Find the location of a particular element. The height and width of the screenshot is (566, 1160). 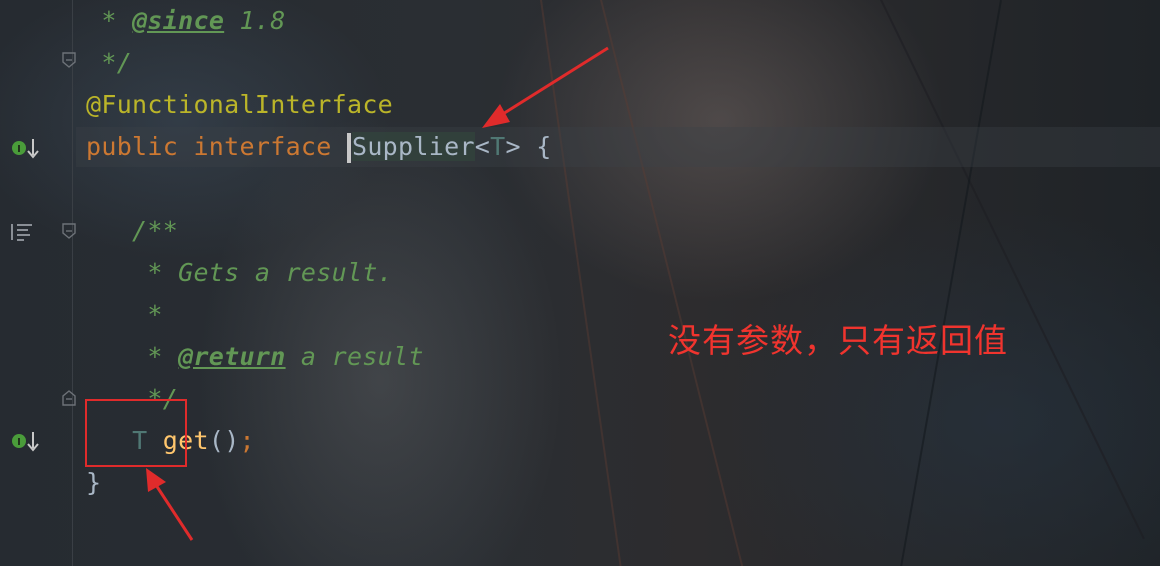

arrow-to-return-type is located at coordinates (170, 504).